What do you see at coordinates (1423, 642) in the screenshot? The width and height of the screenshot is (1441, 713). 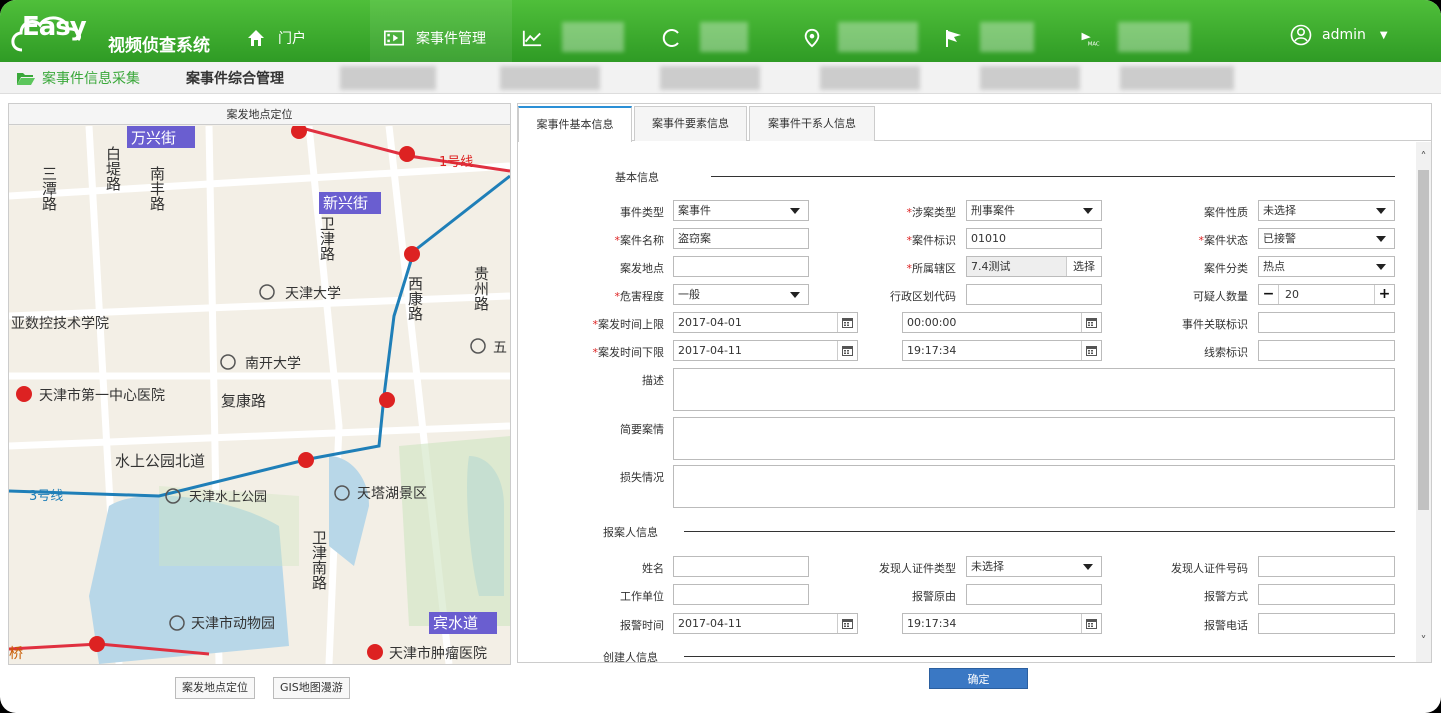 I see `scroll-down-icon: ˅` at bounding box center [1423, 642].